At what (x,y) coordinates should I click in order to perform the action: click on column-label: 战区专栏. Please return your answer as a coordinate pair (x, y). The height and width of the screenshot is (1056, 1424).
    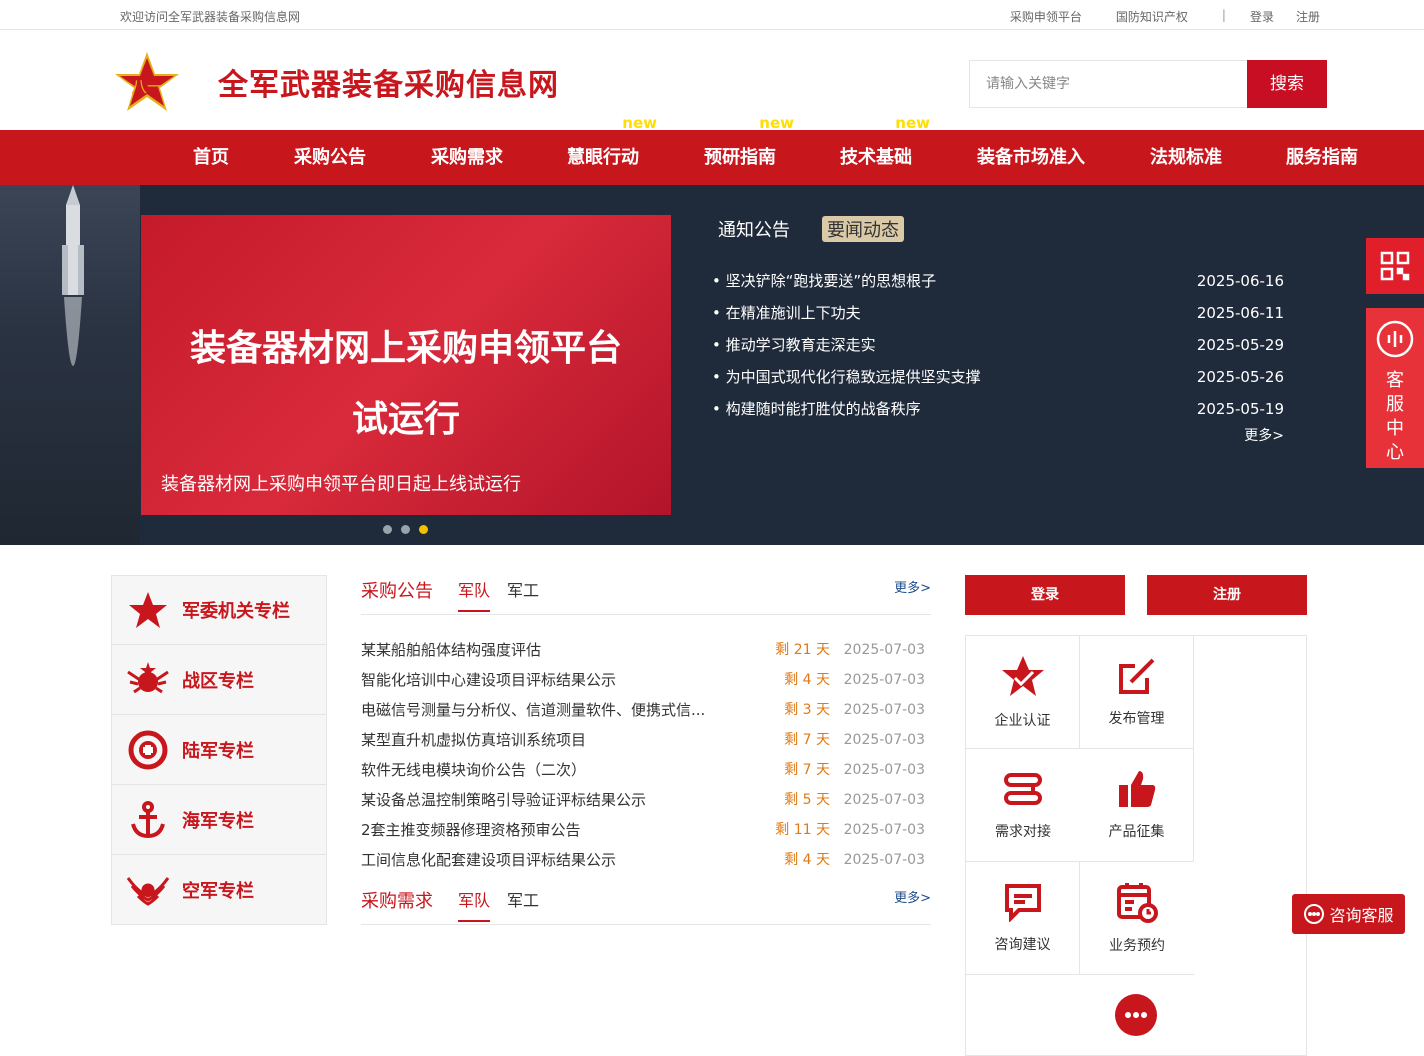
    Looking at the image, I should click on (218, 681).